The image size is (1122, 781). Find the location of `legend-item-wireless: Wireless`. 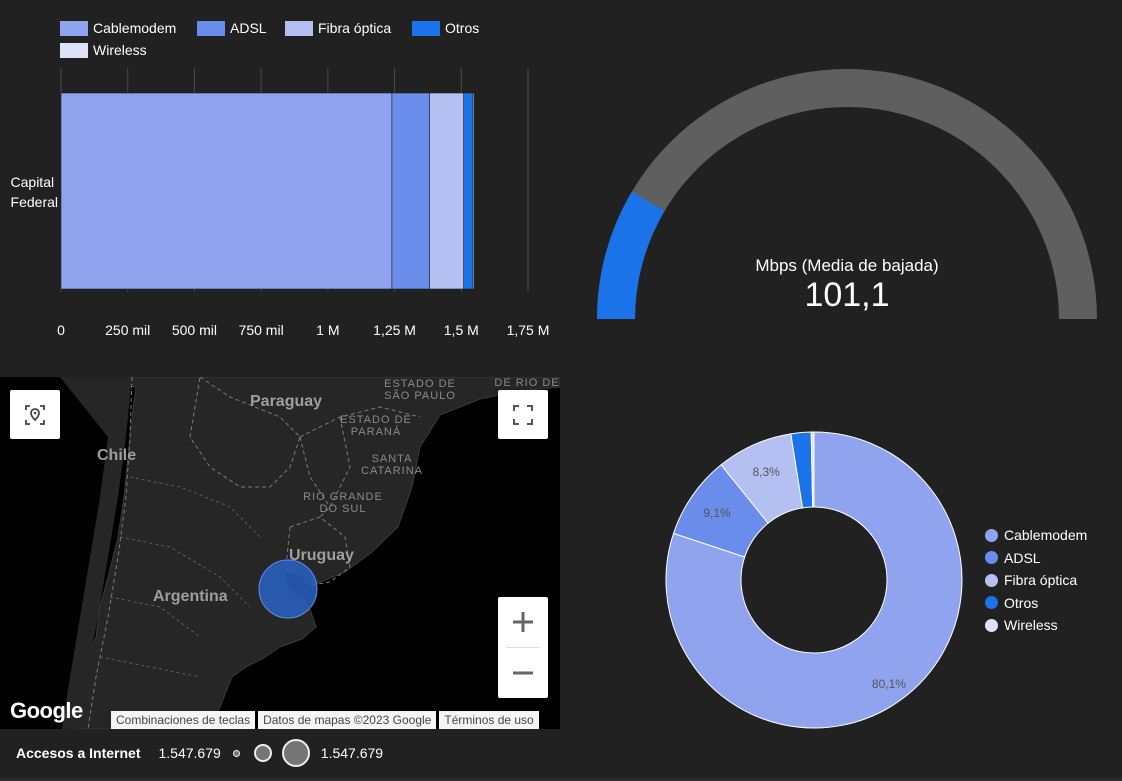

legend-item-wireless: Wireless is located at coordinates (103, 50).